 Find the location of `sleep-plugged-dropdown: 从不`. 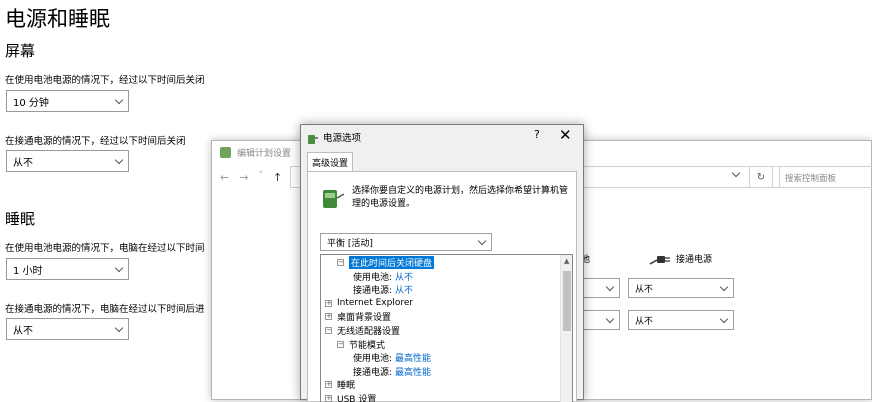

sleep-plugged-dropdown: 从不 is located at coordinates (67, 329).